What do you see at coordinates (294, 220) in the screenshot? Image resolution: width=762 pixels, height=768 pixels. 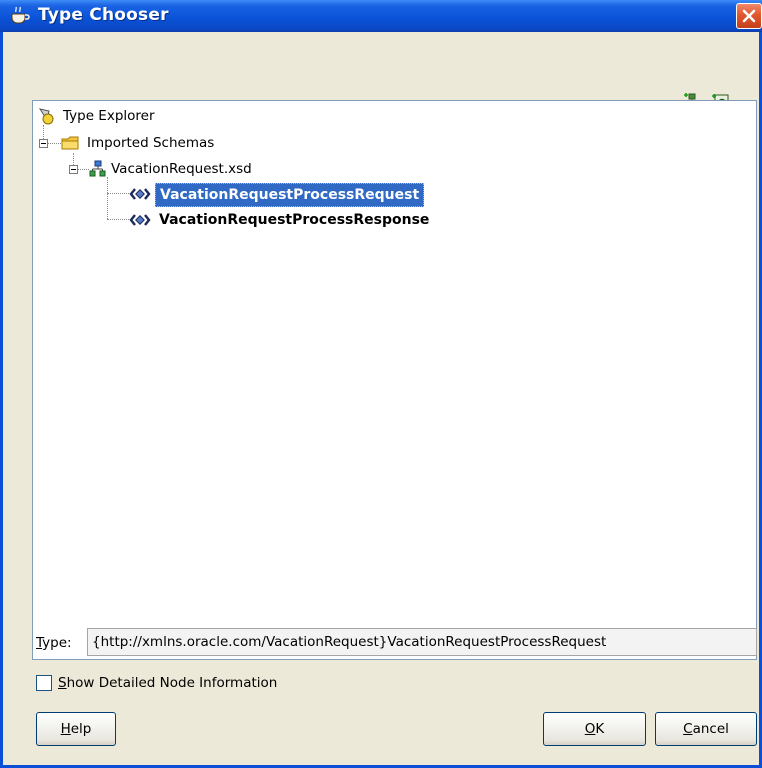 I see `tree-node-label: VacationRequestProcessResponse` at bounding box center [294, 220].